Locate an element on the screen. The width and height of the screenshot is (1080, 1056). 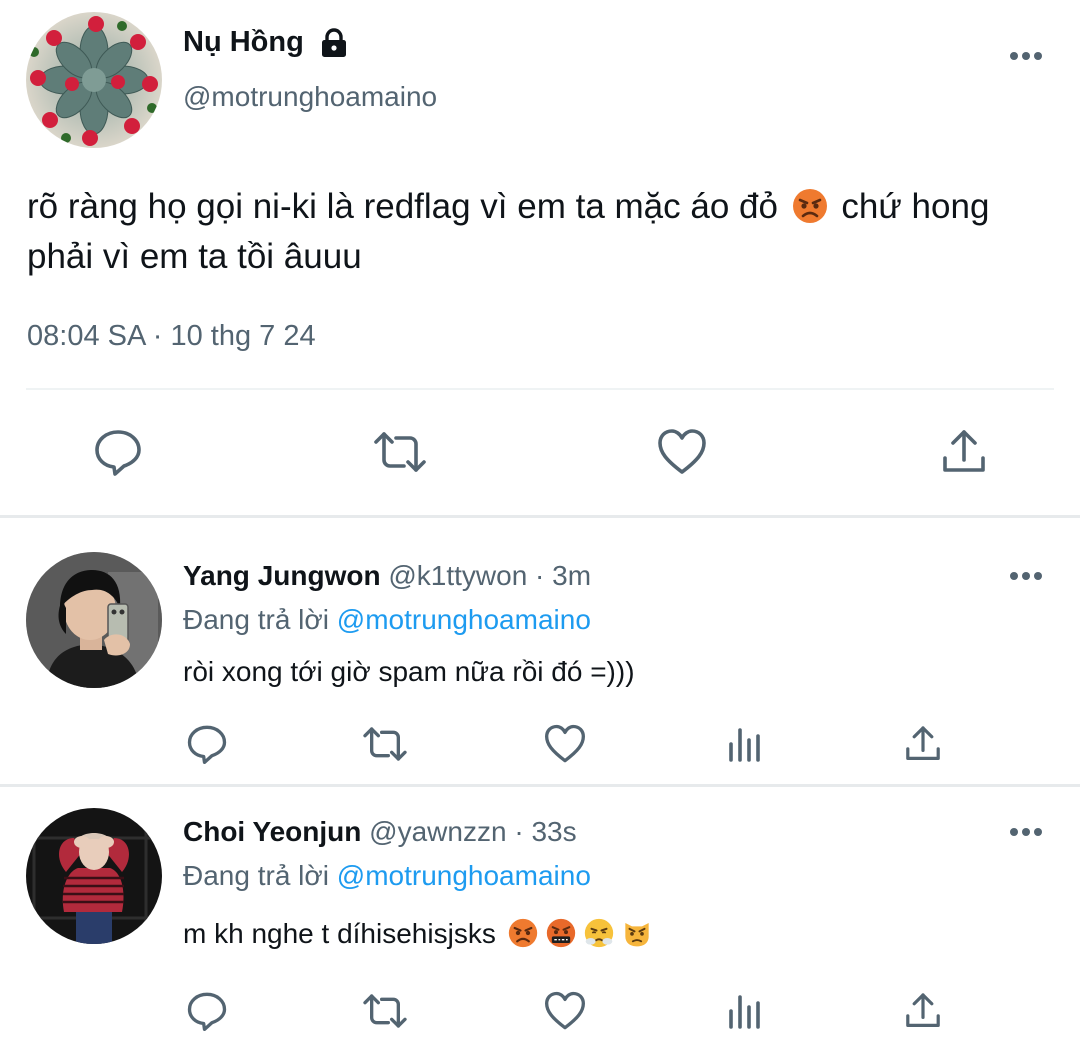
reply-text-part: m kh nghe t díhisehisjsks is located at coordinates (339, 933).